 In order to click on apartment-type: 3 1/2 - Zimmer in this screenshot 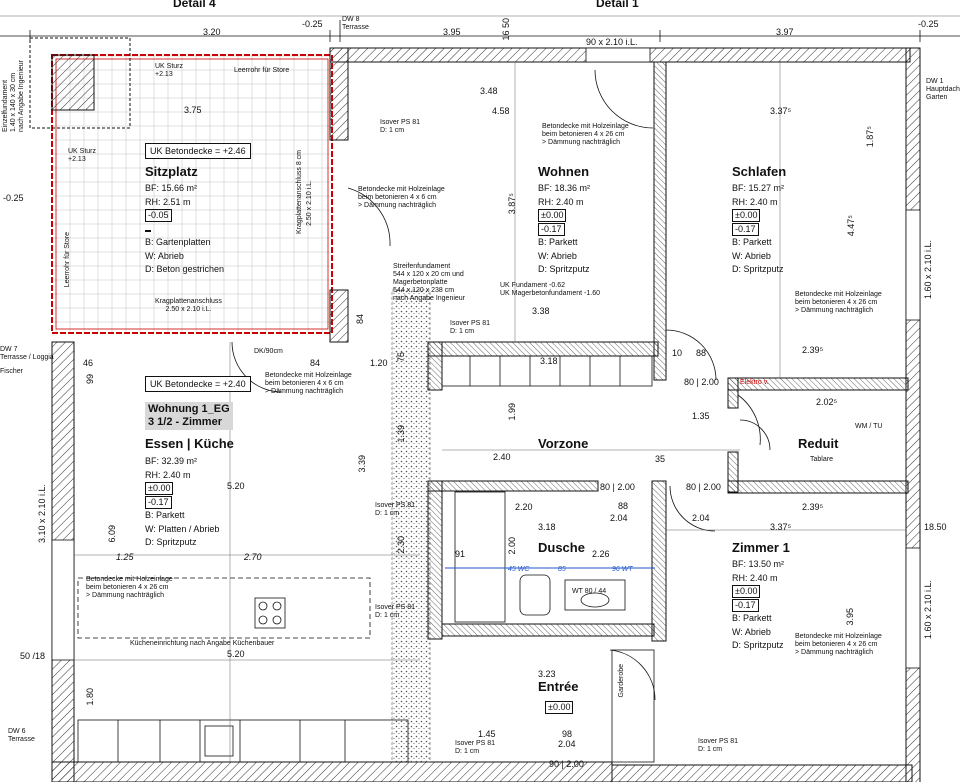, I will do `click(185, 422)`.